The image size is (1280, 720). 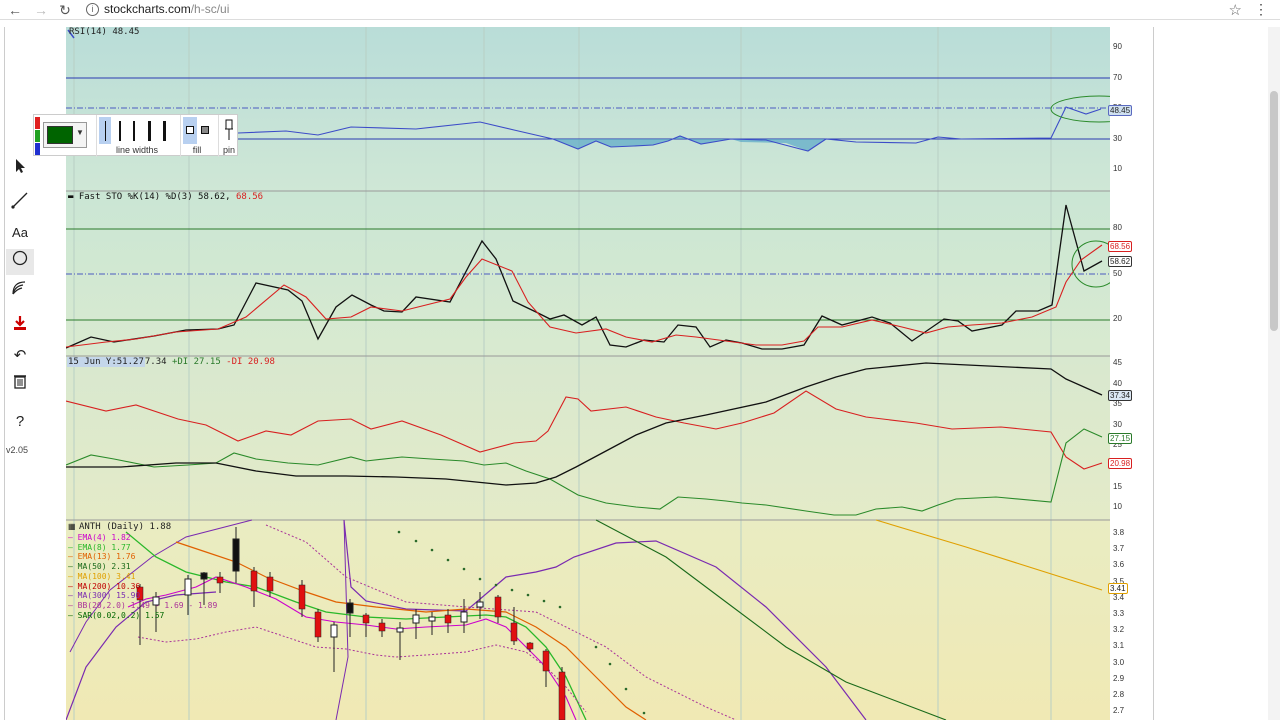 I want to click on rsi-label: RSI(14) 48.45, so click(x=104, y=32).